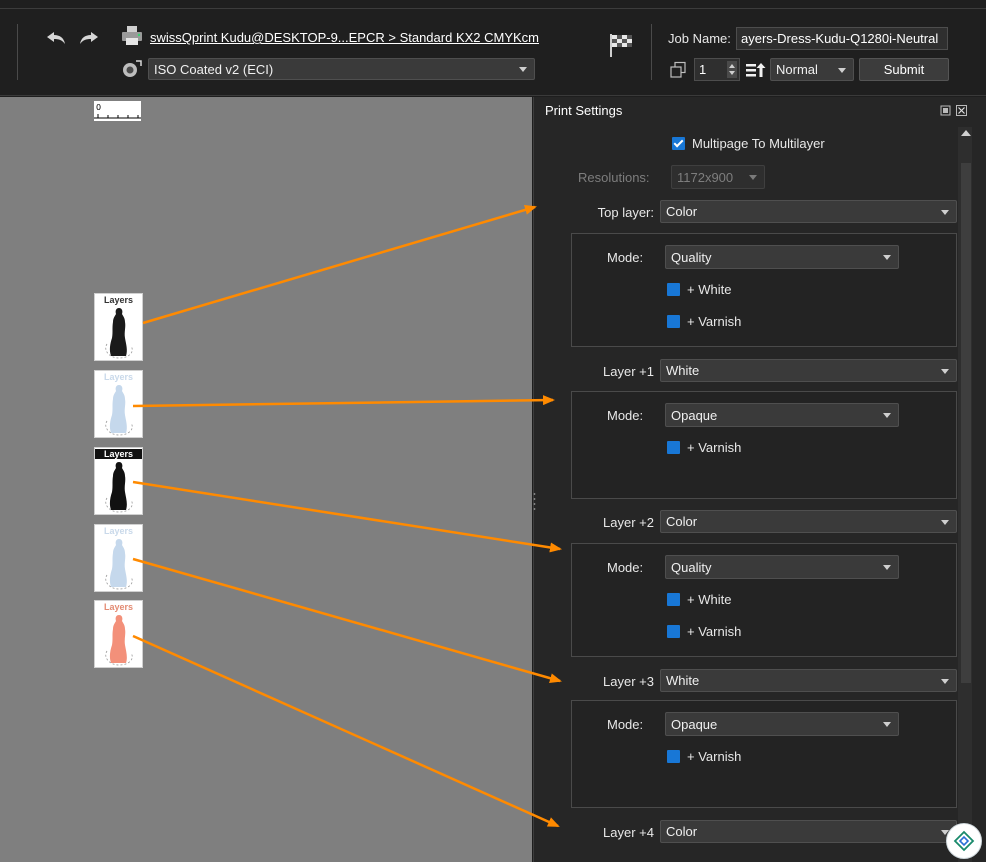 The height and width of the screenshot is (862, 986). I want to click on priority-dropdown: Normal, so click(812, 69).